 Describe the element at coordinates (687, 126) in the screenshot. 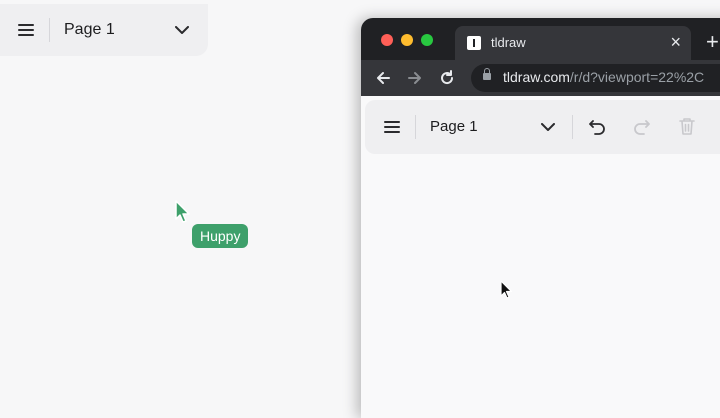

I see `trash-icon` at that location.